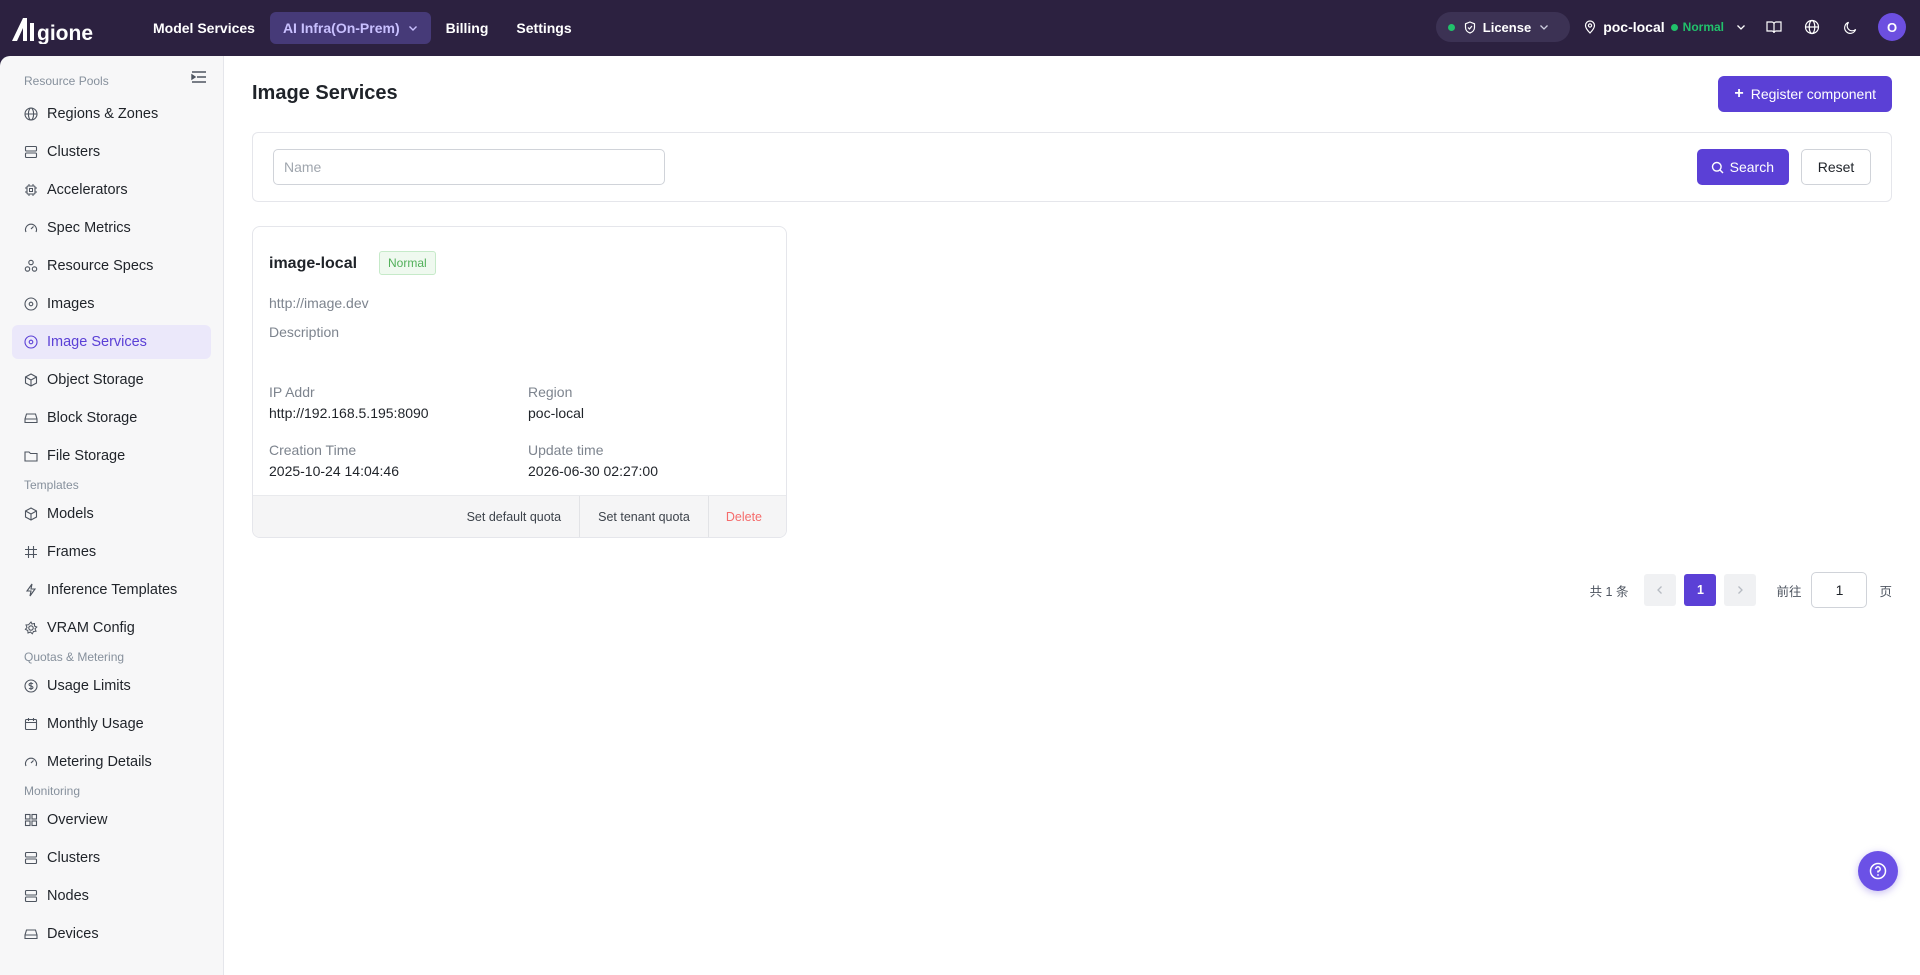  What do you see at coordinates (62, 29) in the screenshot?
I see `brand-logo: gione` at bounding box center [62, 29].